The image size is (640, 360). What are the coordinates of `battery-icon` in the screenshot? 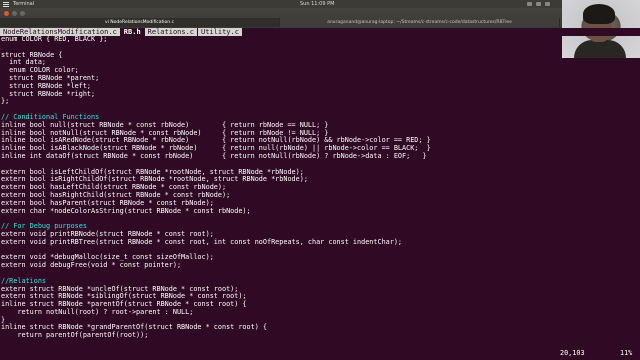 It's located at (547, 4).